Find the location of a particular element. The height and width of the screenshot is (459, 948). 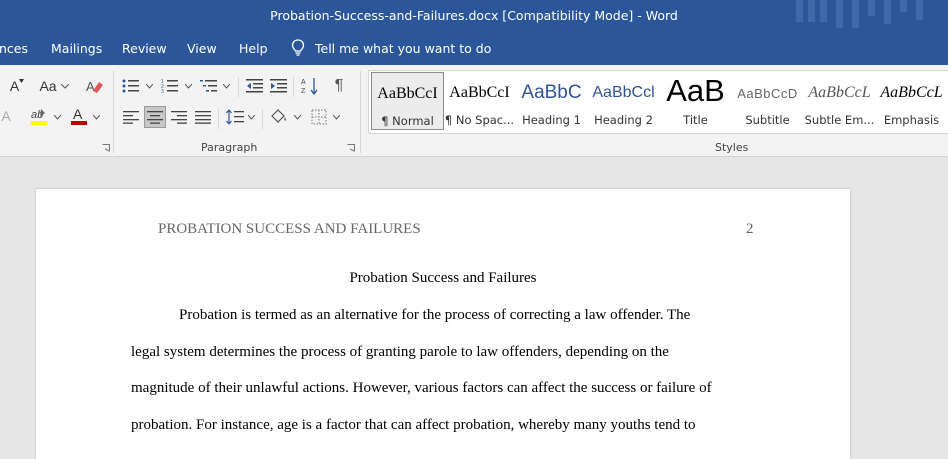

styles-group-label: Styles is located at coordinates (732, 147).